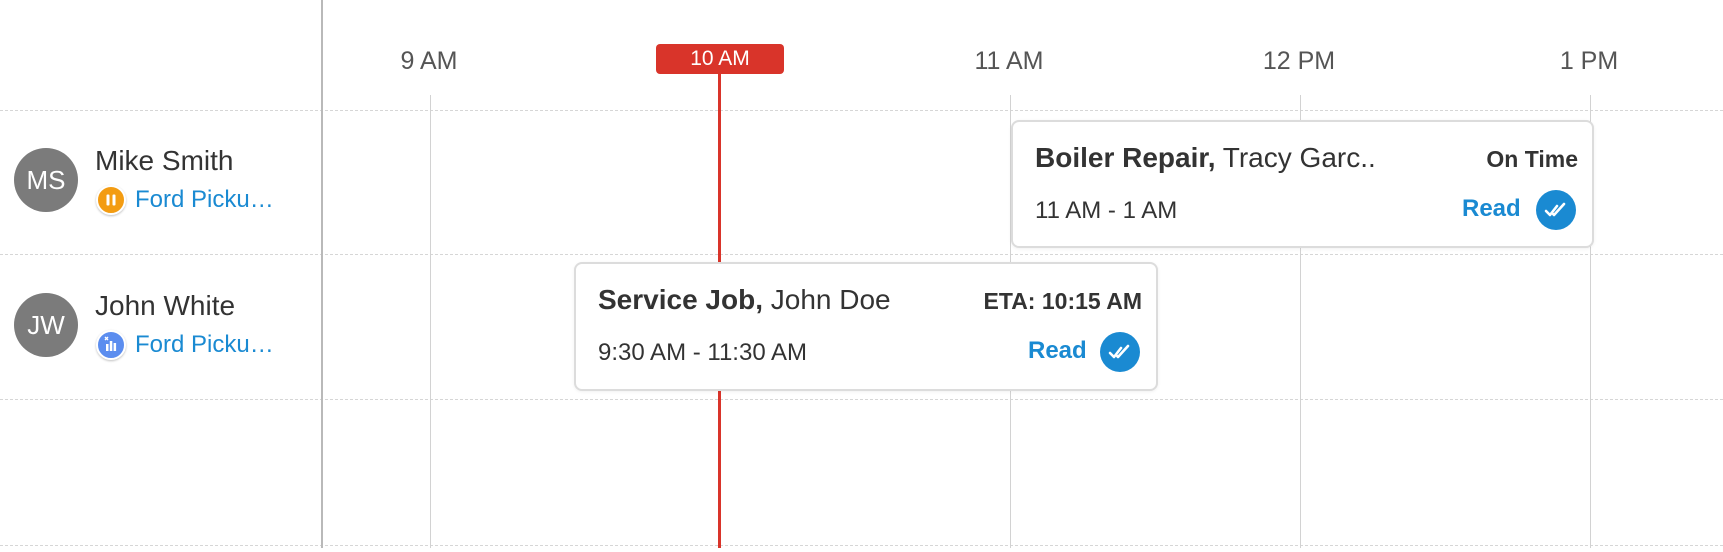 The width and height of the screenshot is (1723, 552). What do you see at coordinates (1299, 157) in the screenshot?
I see `job-customer: Tracy Garc..` at bounding box center [1299, 157].